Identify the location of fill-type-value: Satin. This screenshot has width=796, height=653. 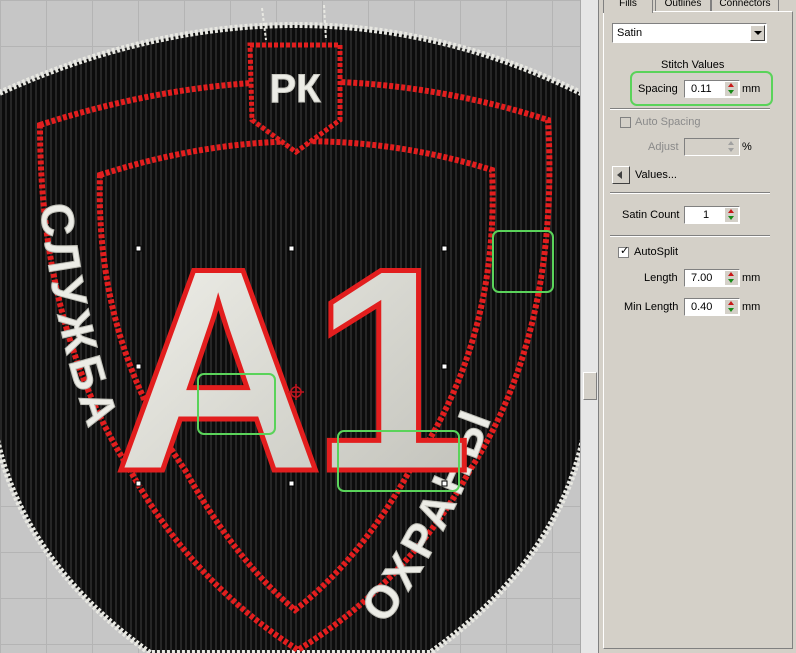
(630, 33).